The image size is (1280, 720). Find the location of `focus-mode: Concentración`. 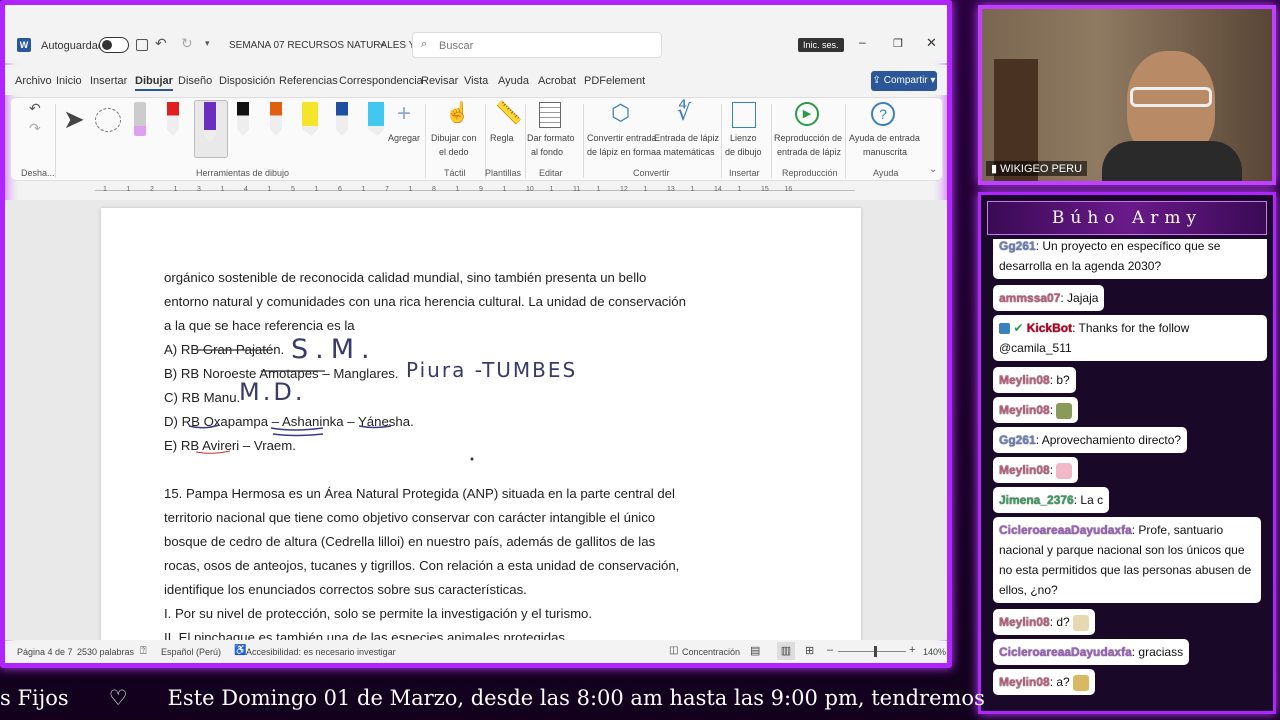

focus-mode: Concentración is located at coordinates (711, 652).